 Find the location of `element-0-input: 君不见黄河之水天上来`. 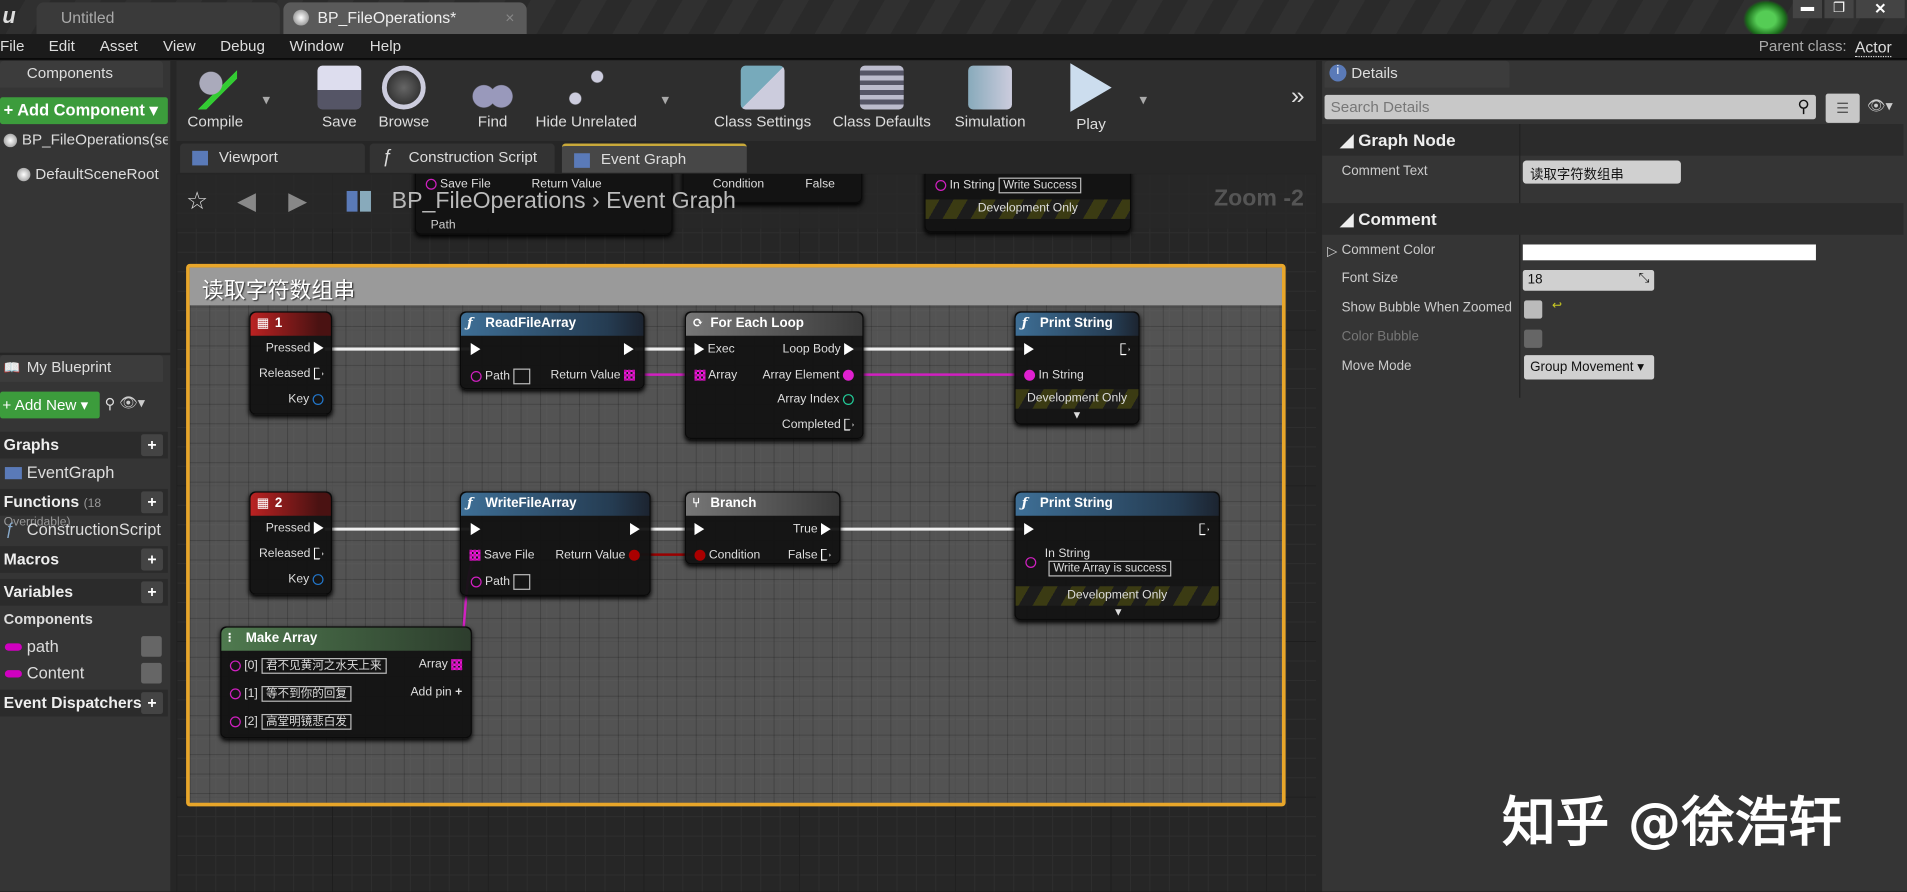

element-0-input: 君不见黄河之水天上来 is located at coordinates (324, 666).